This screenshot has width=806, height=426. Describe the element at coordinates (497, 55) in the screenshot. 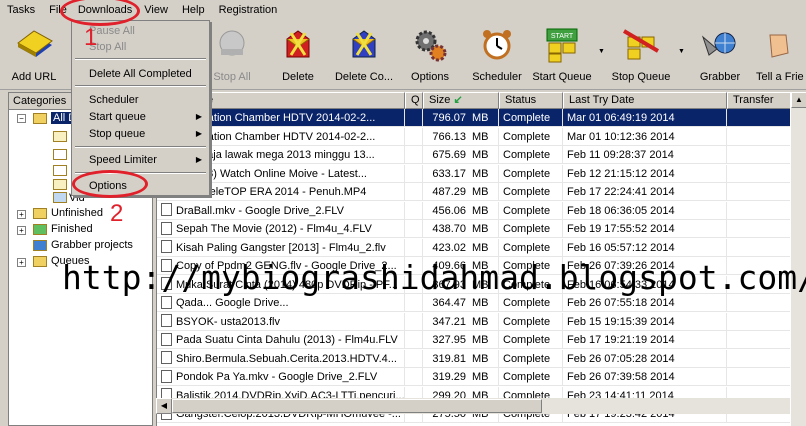

I see `scheduler-button: Scheduler` at that location.